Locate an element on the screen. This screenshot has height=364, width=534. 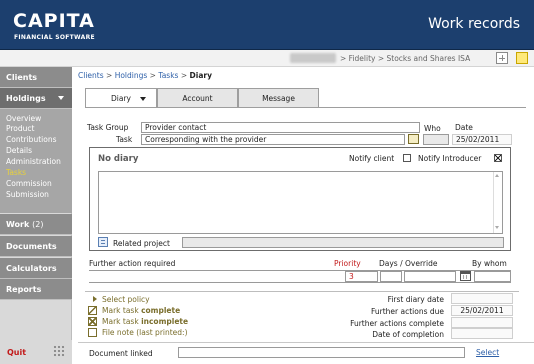
further-actions-due-label: Further actions due is located at coordinates (407, 311).